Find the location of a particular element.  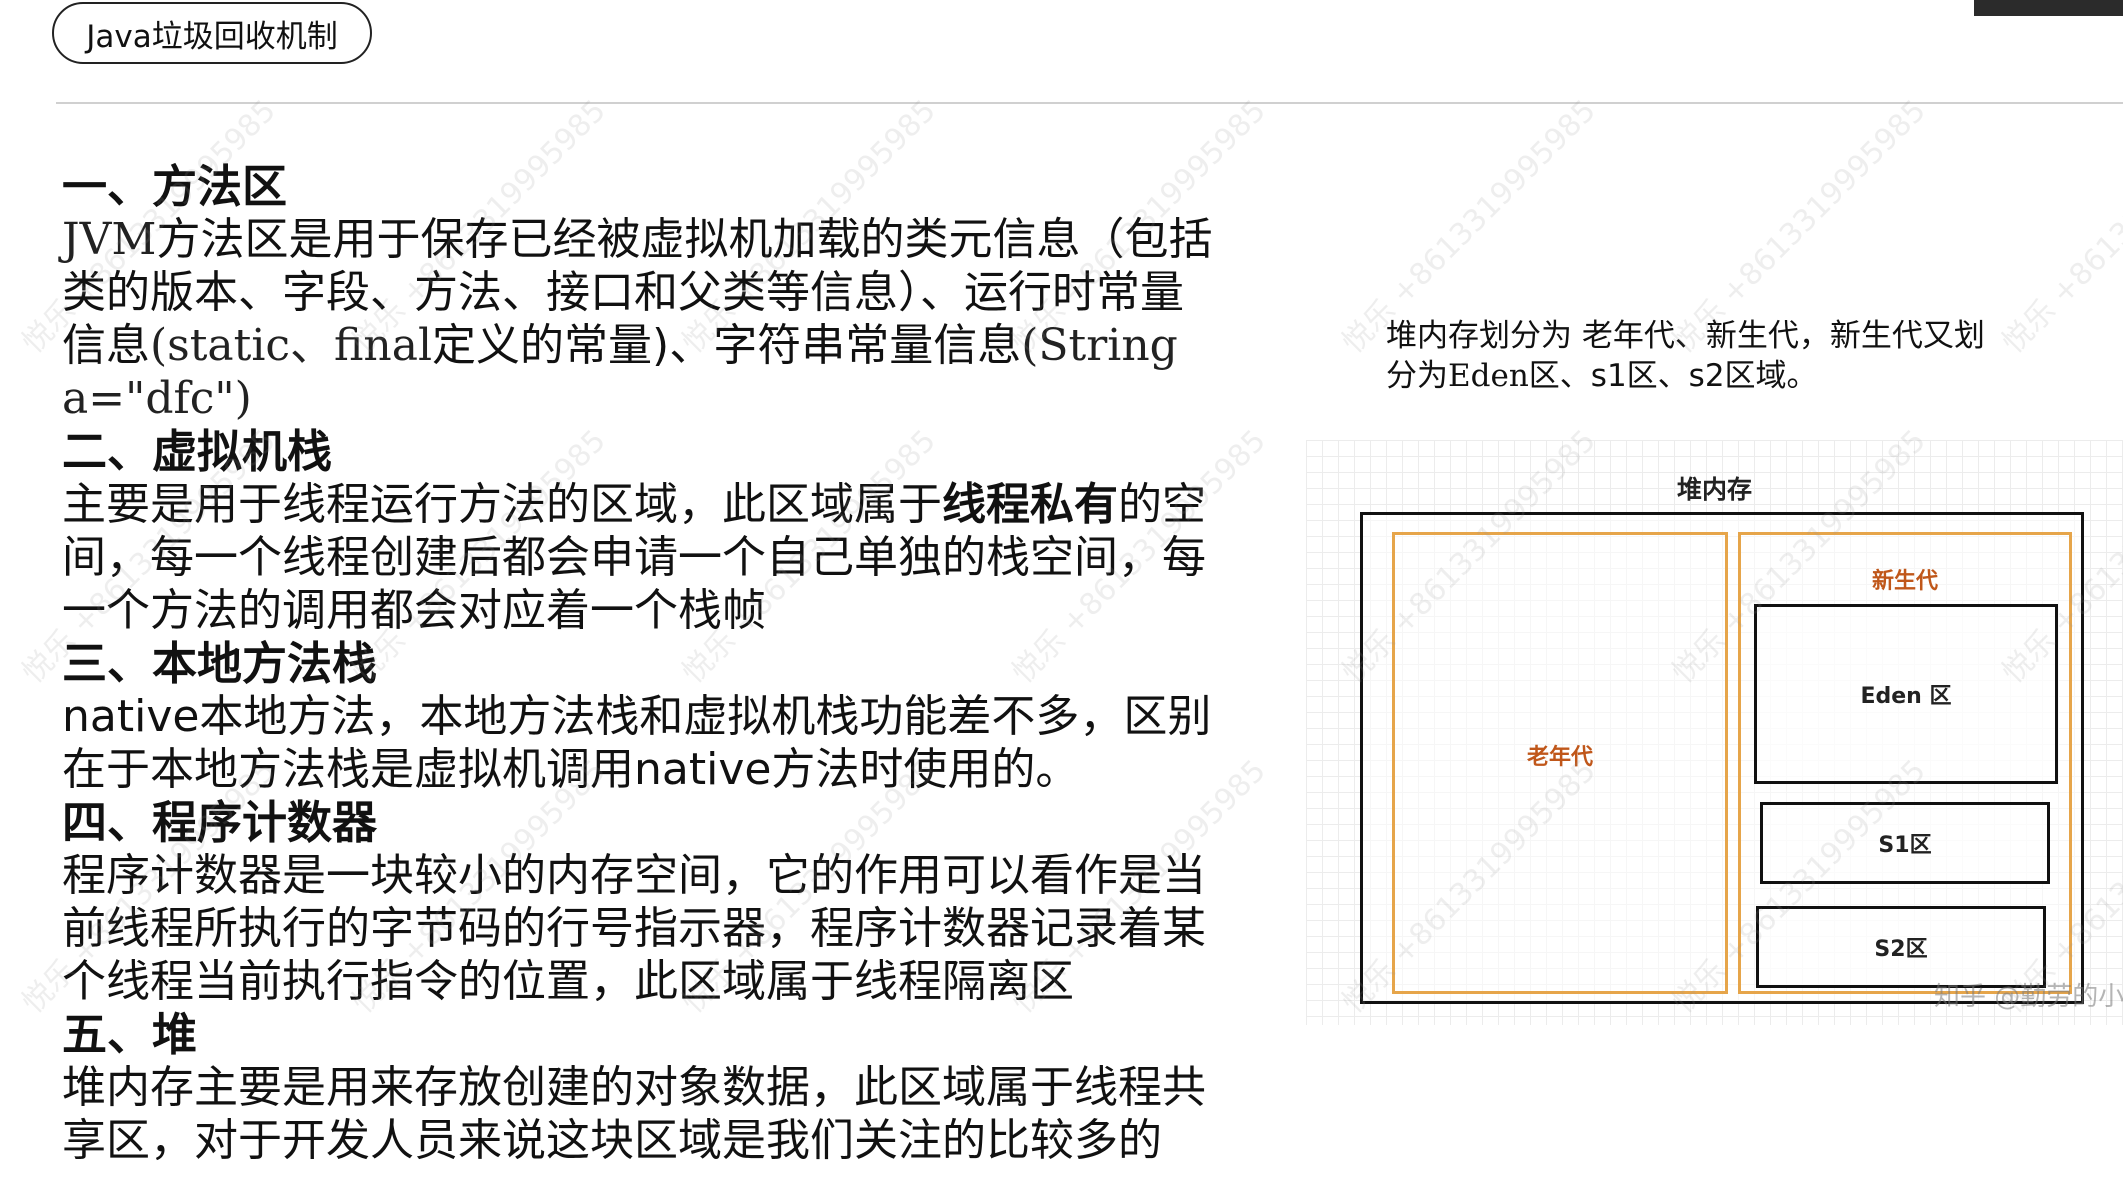

s2-label: S2区 is located at coordinates (1901, 949).